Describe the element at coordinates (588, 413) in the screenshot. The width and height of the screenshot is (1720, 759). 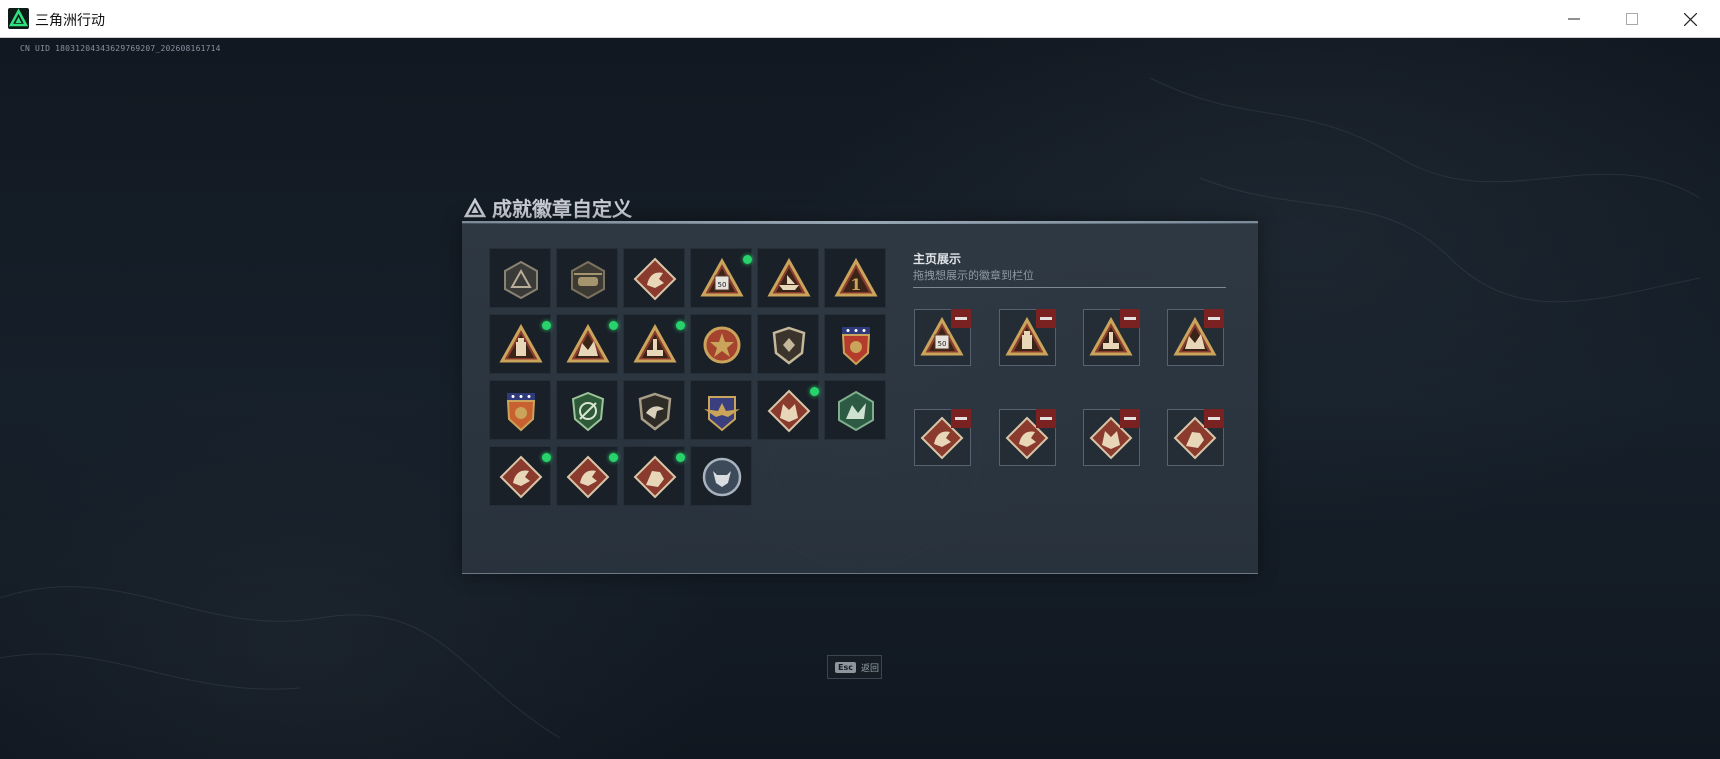
I see `green-wreath-badge-icon` at that location.